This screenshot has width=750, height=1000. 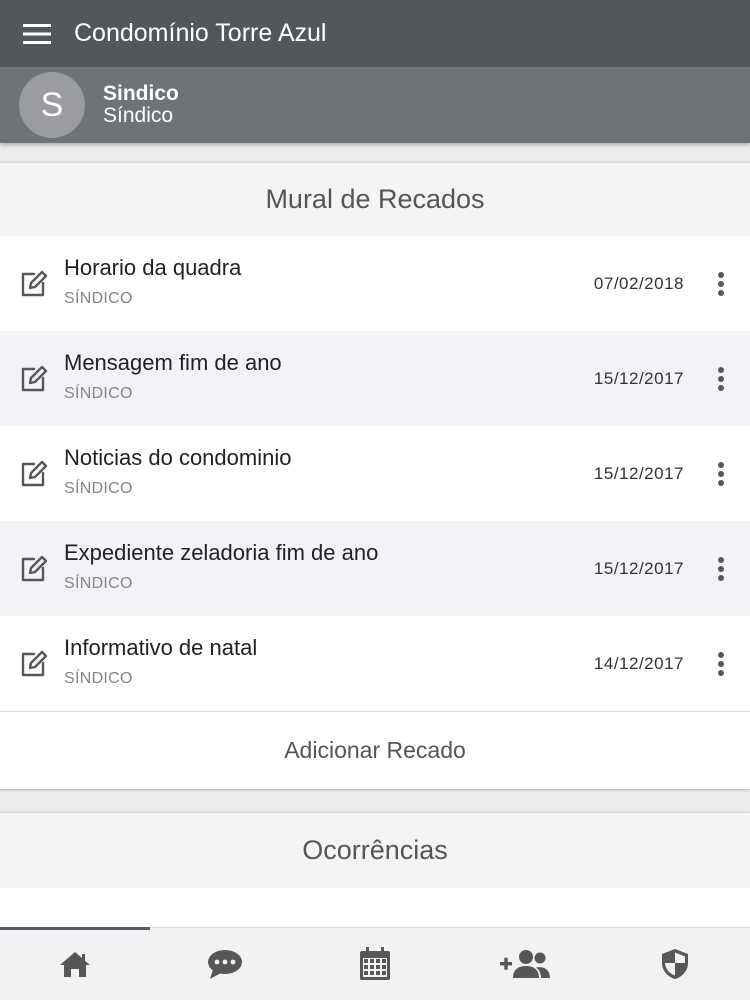 I want to click on list-item: Mensagem fim de ano SÍNDICO 15/12/2017, so click(x=375, y=378).